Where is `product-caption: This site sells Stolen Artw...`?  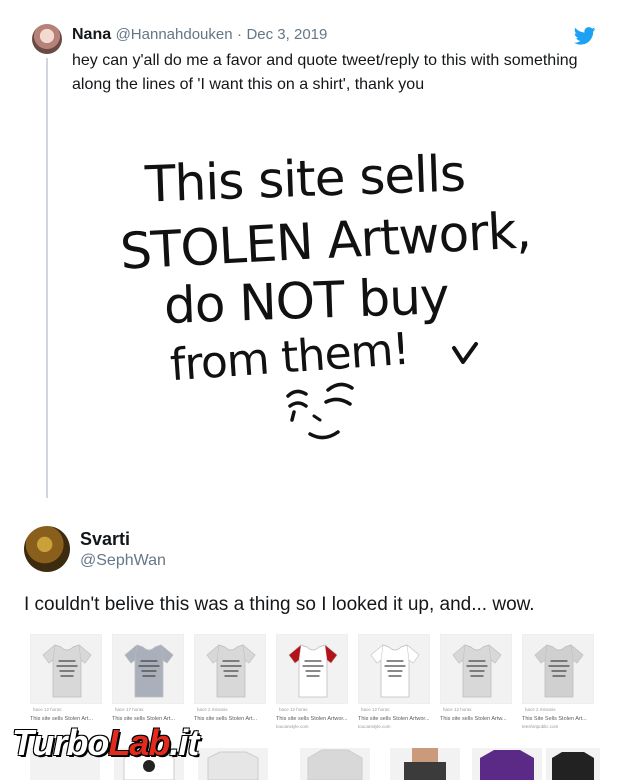
product-caption: This site sells Stolen Artw... is located at coordinates (476, 719).